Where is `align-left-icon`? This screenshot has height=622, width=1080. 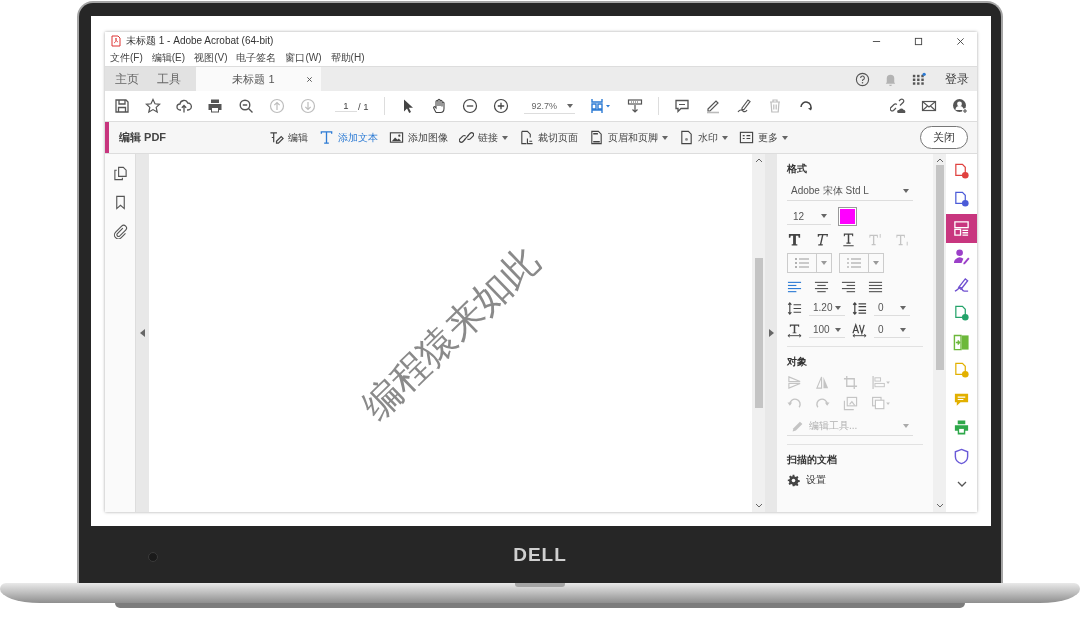 align-left-icon is located at coordinates (794, 286).